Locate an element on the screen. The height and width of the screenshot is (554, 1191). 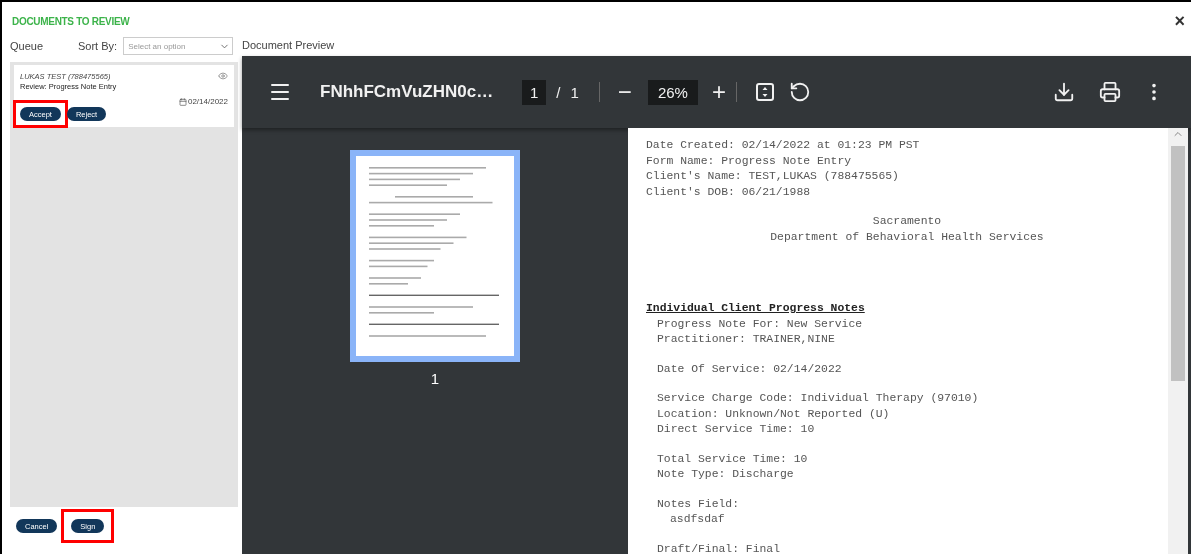
zoom-out-button: − is located at coordinates (624, 92).